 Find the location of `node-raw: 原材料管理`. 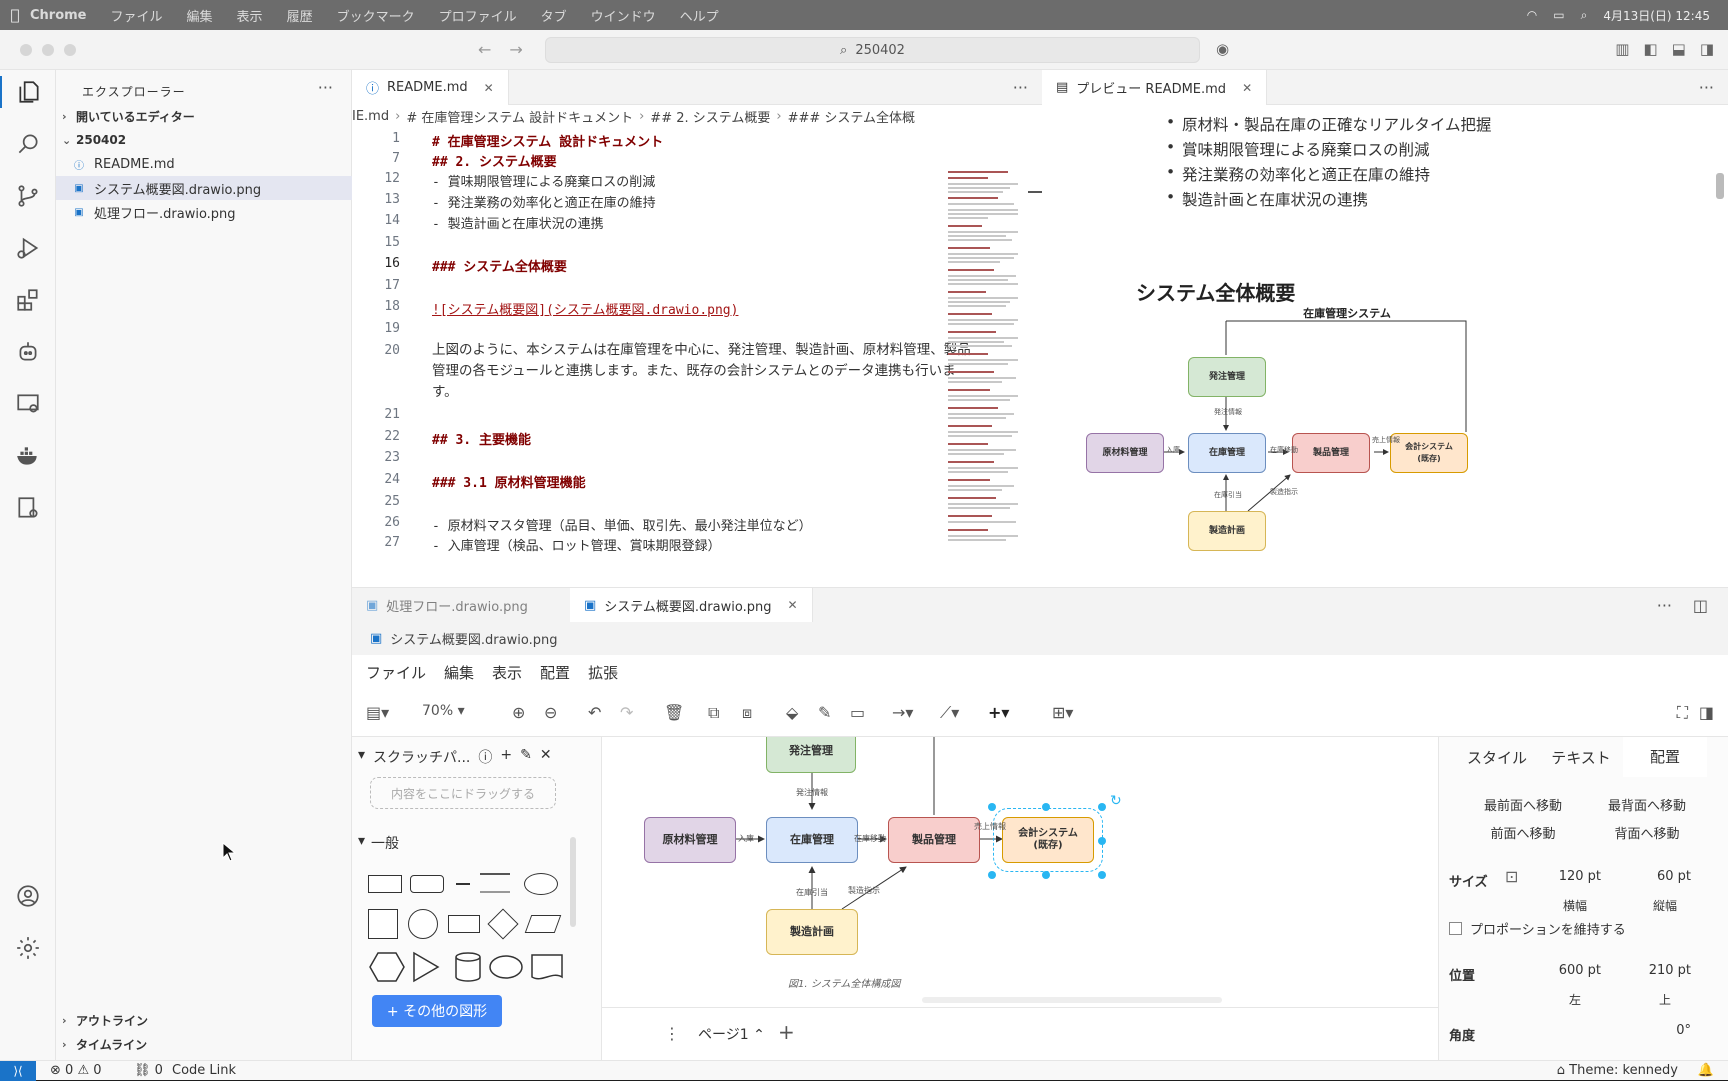

node-raw: 原材料管理 is located at coordinates (690, 840).